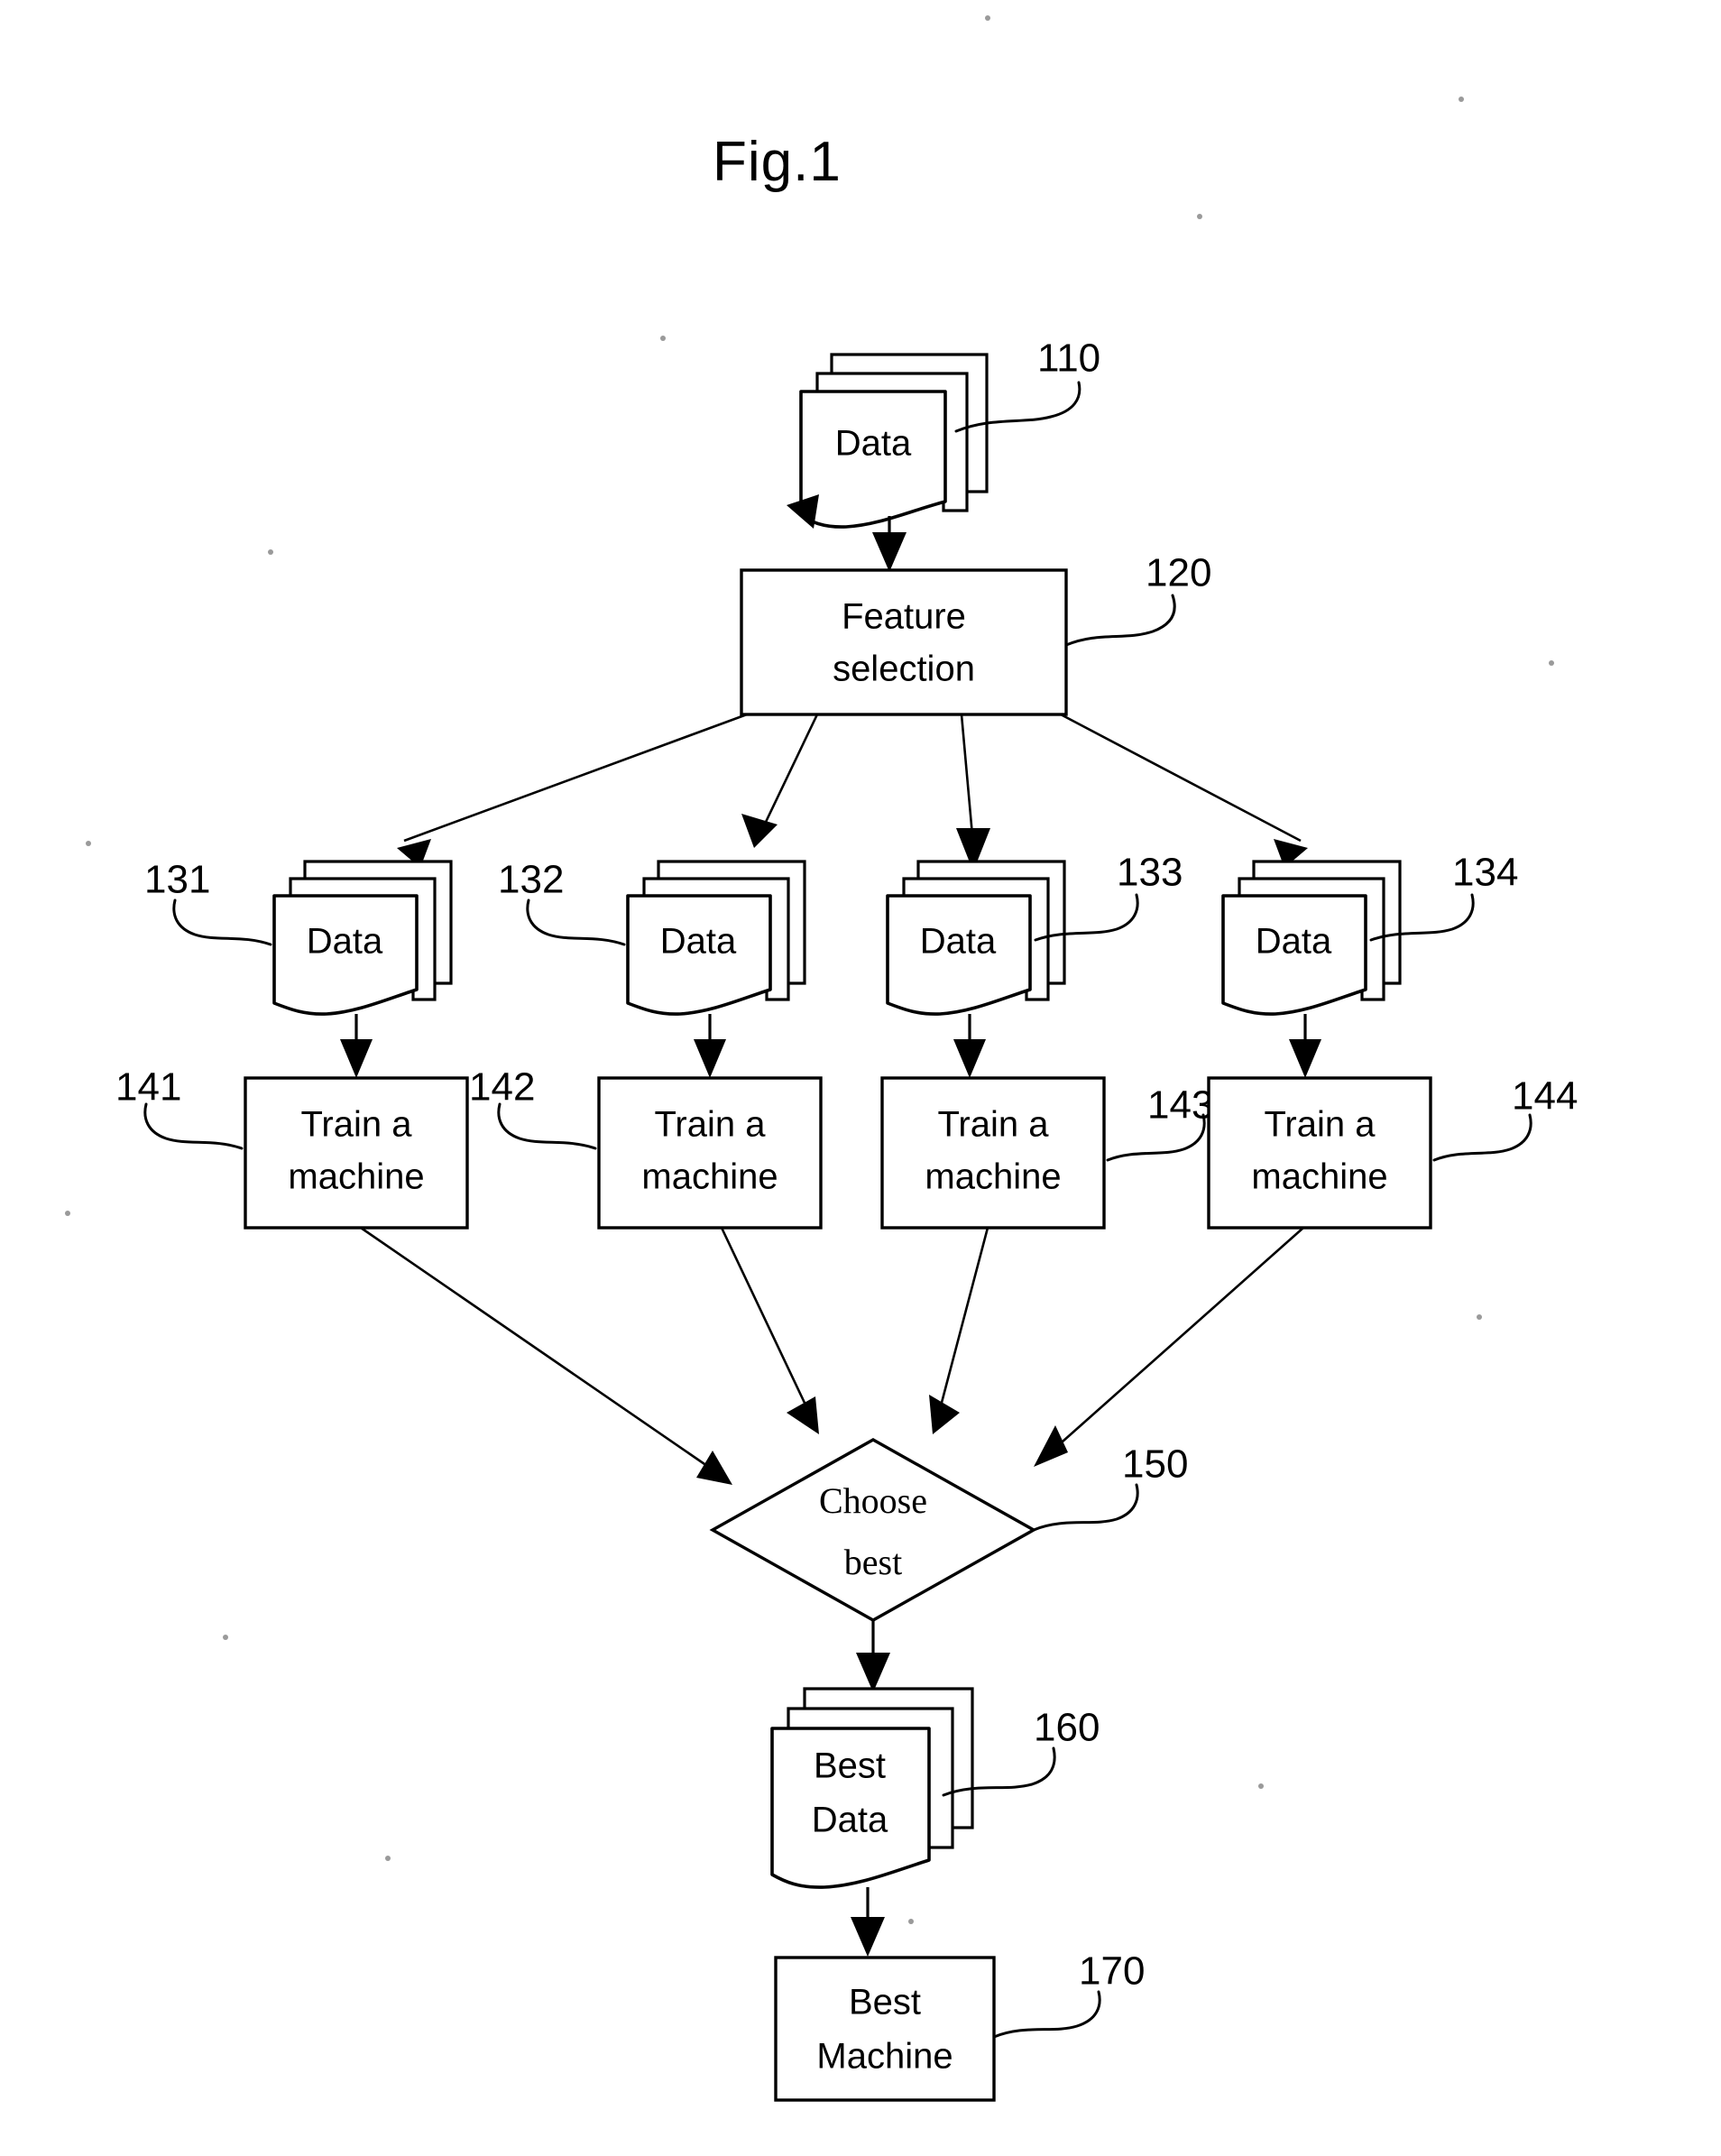 The width and height of the screenshot is (1721, 2156). I want to click on ref-number-132: 132, so click(531, 880).